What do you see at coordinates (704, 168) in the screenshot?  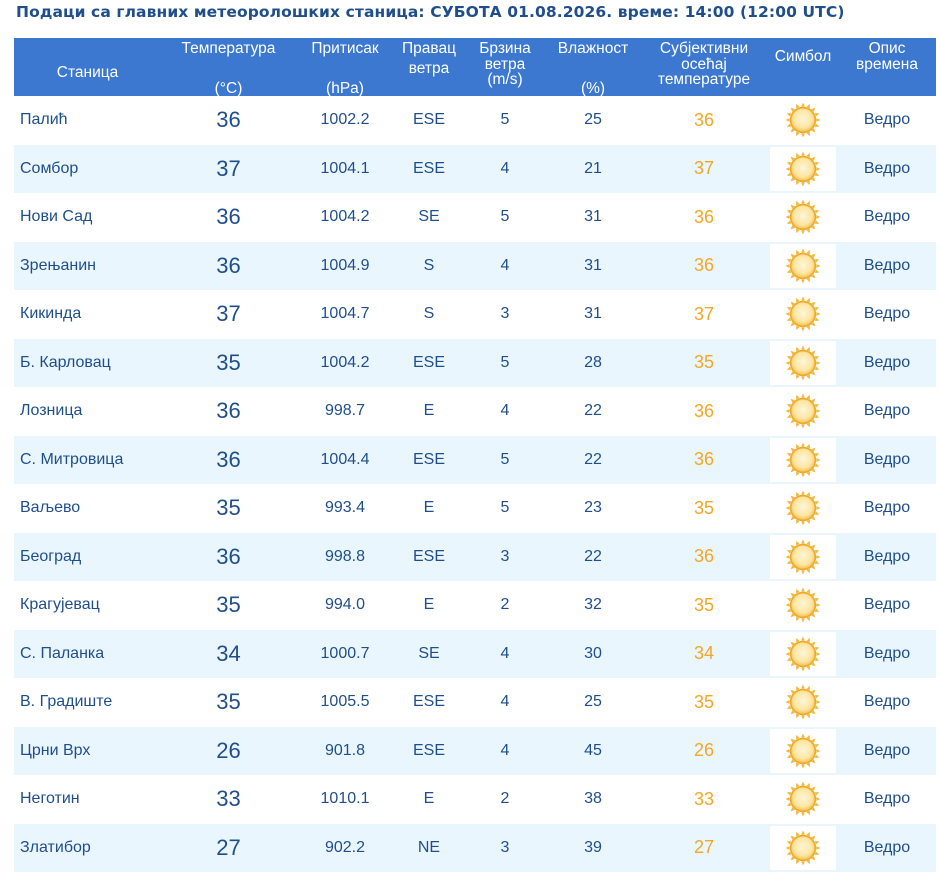 I see `feels-like-value: 37` at bounding box center [704, 168].